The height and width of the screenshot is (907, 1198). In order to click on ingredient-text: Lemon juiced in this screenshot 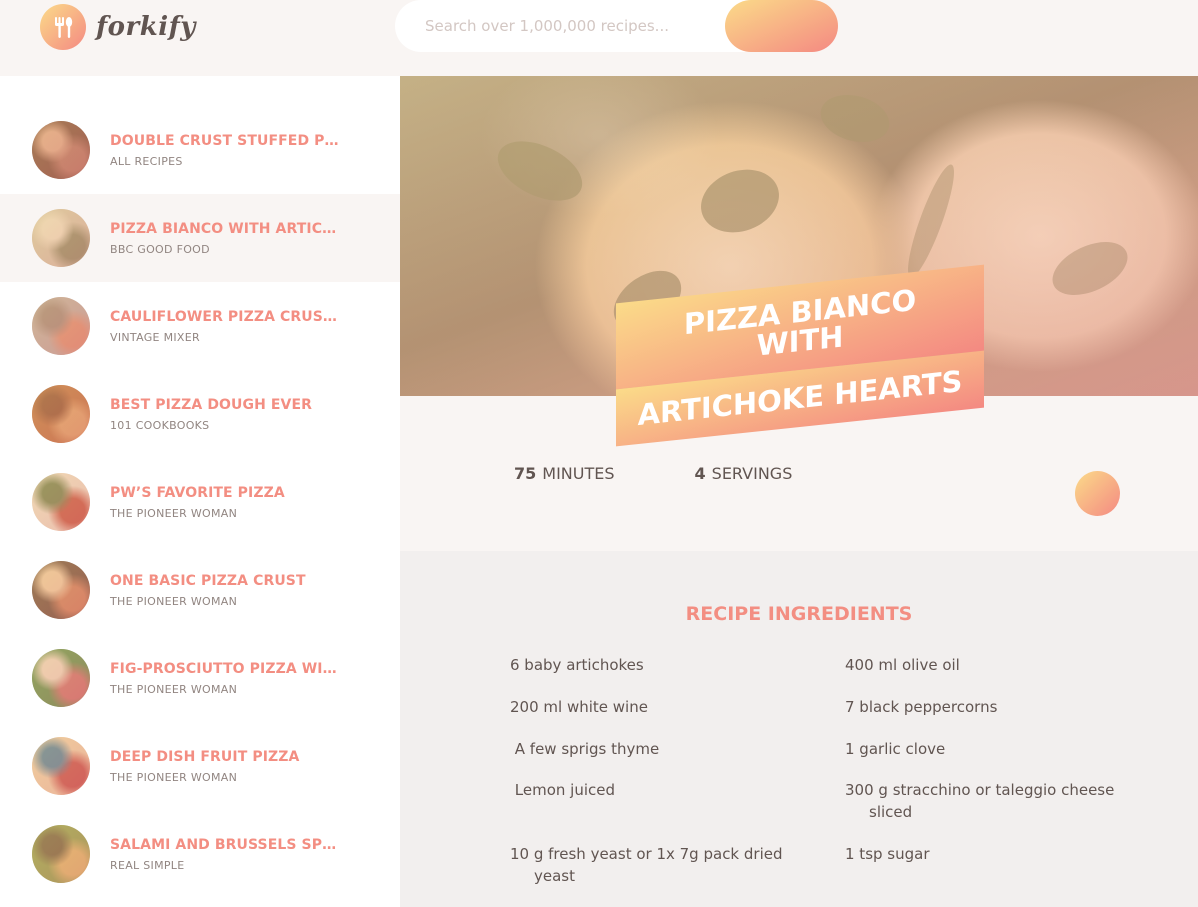, I will do `click(562, 790)`.